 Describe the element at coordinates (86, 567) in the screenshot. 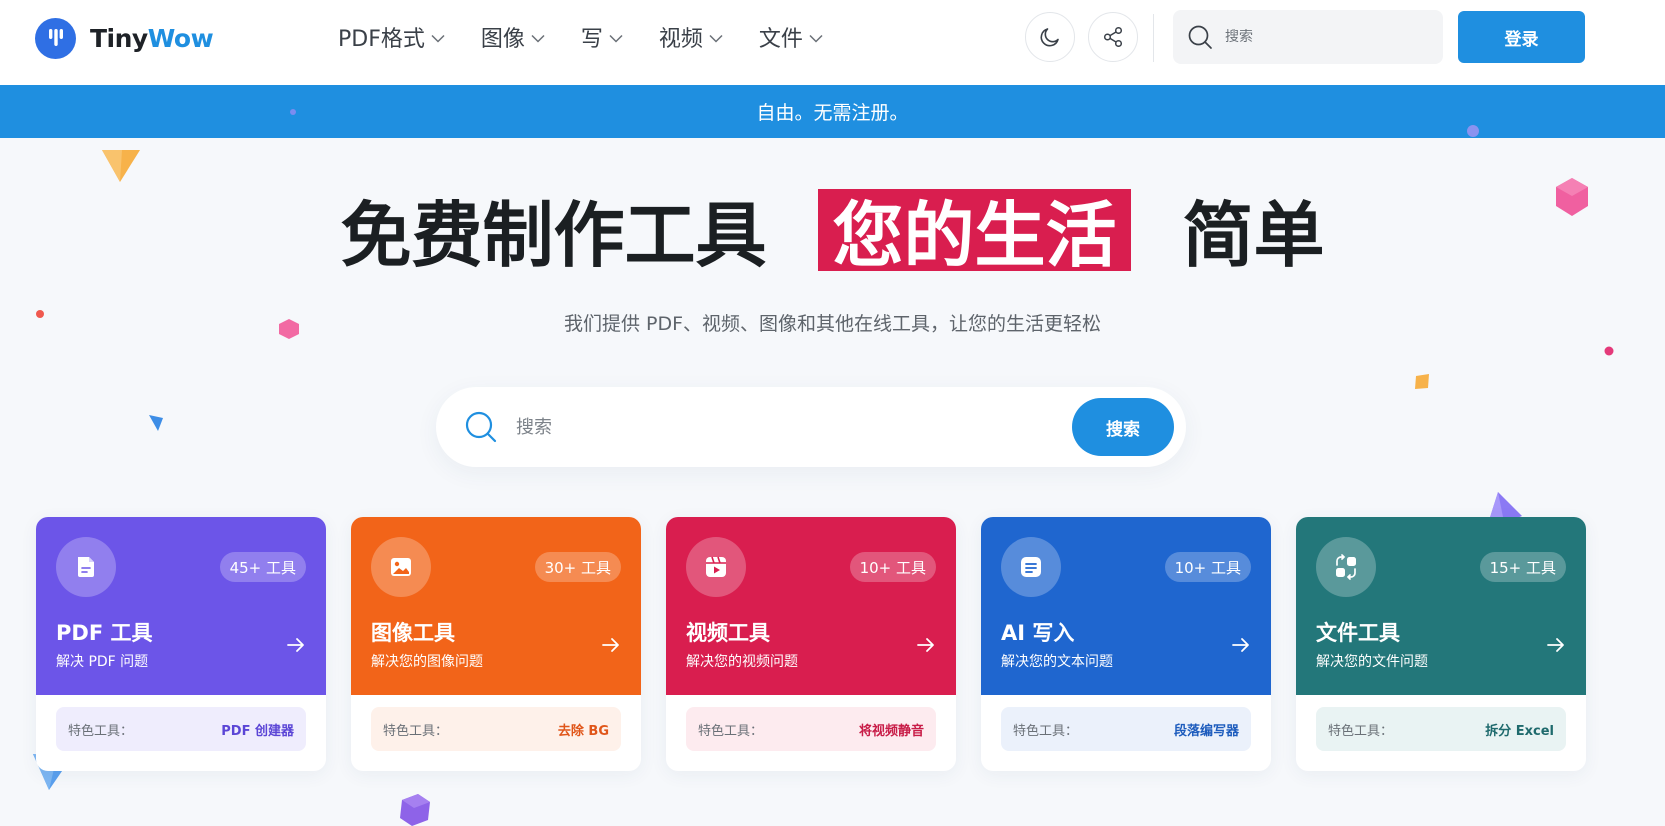

I see `document-icon` at that location.